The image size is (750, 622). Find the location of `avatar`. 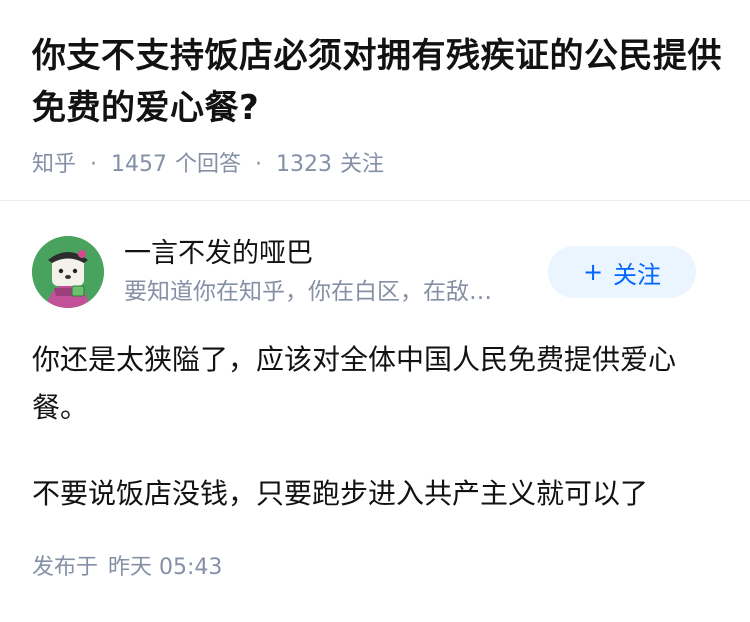

avatar is located at coordinates (68, 272).